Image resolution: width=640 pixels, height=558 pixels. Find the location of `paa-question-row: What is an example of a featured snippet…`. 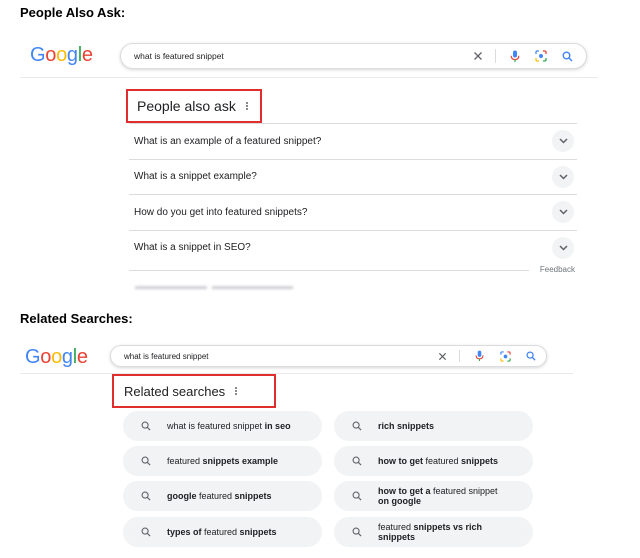

paa-question-row: What is an example of a featured snippet… is located at coordinates (353, 141).